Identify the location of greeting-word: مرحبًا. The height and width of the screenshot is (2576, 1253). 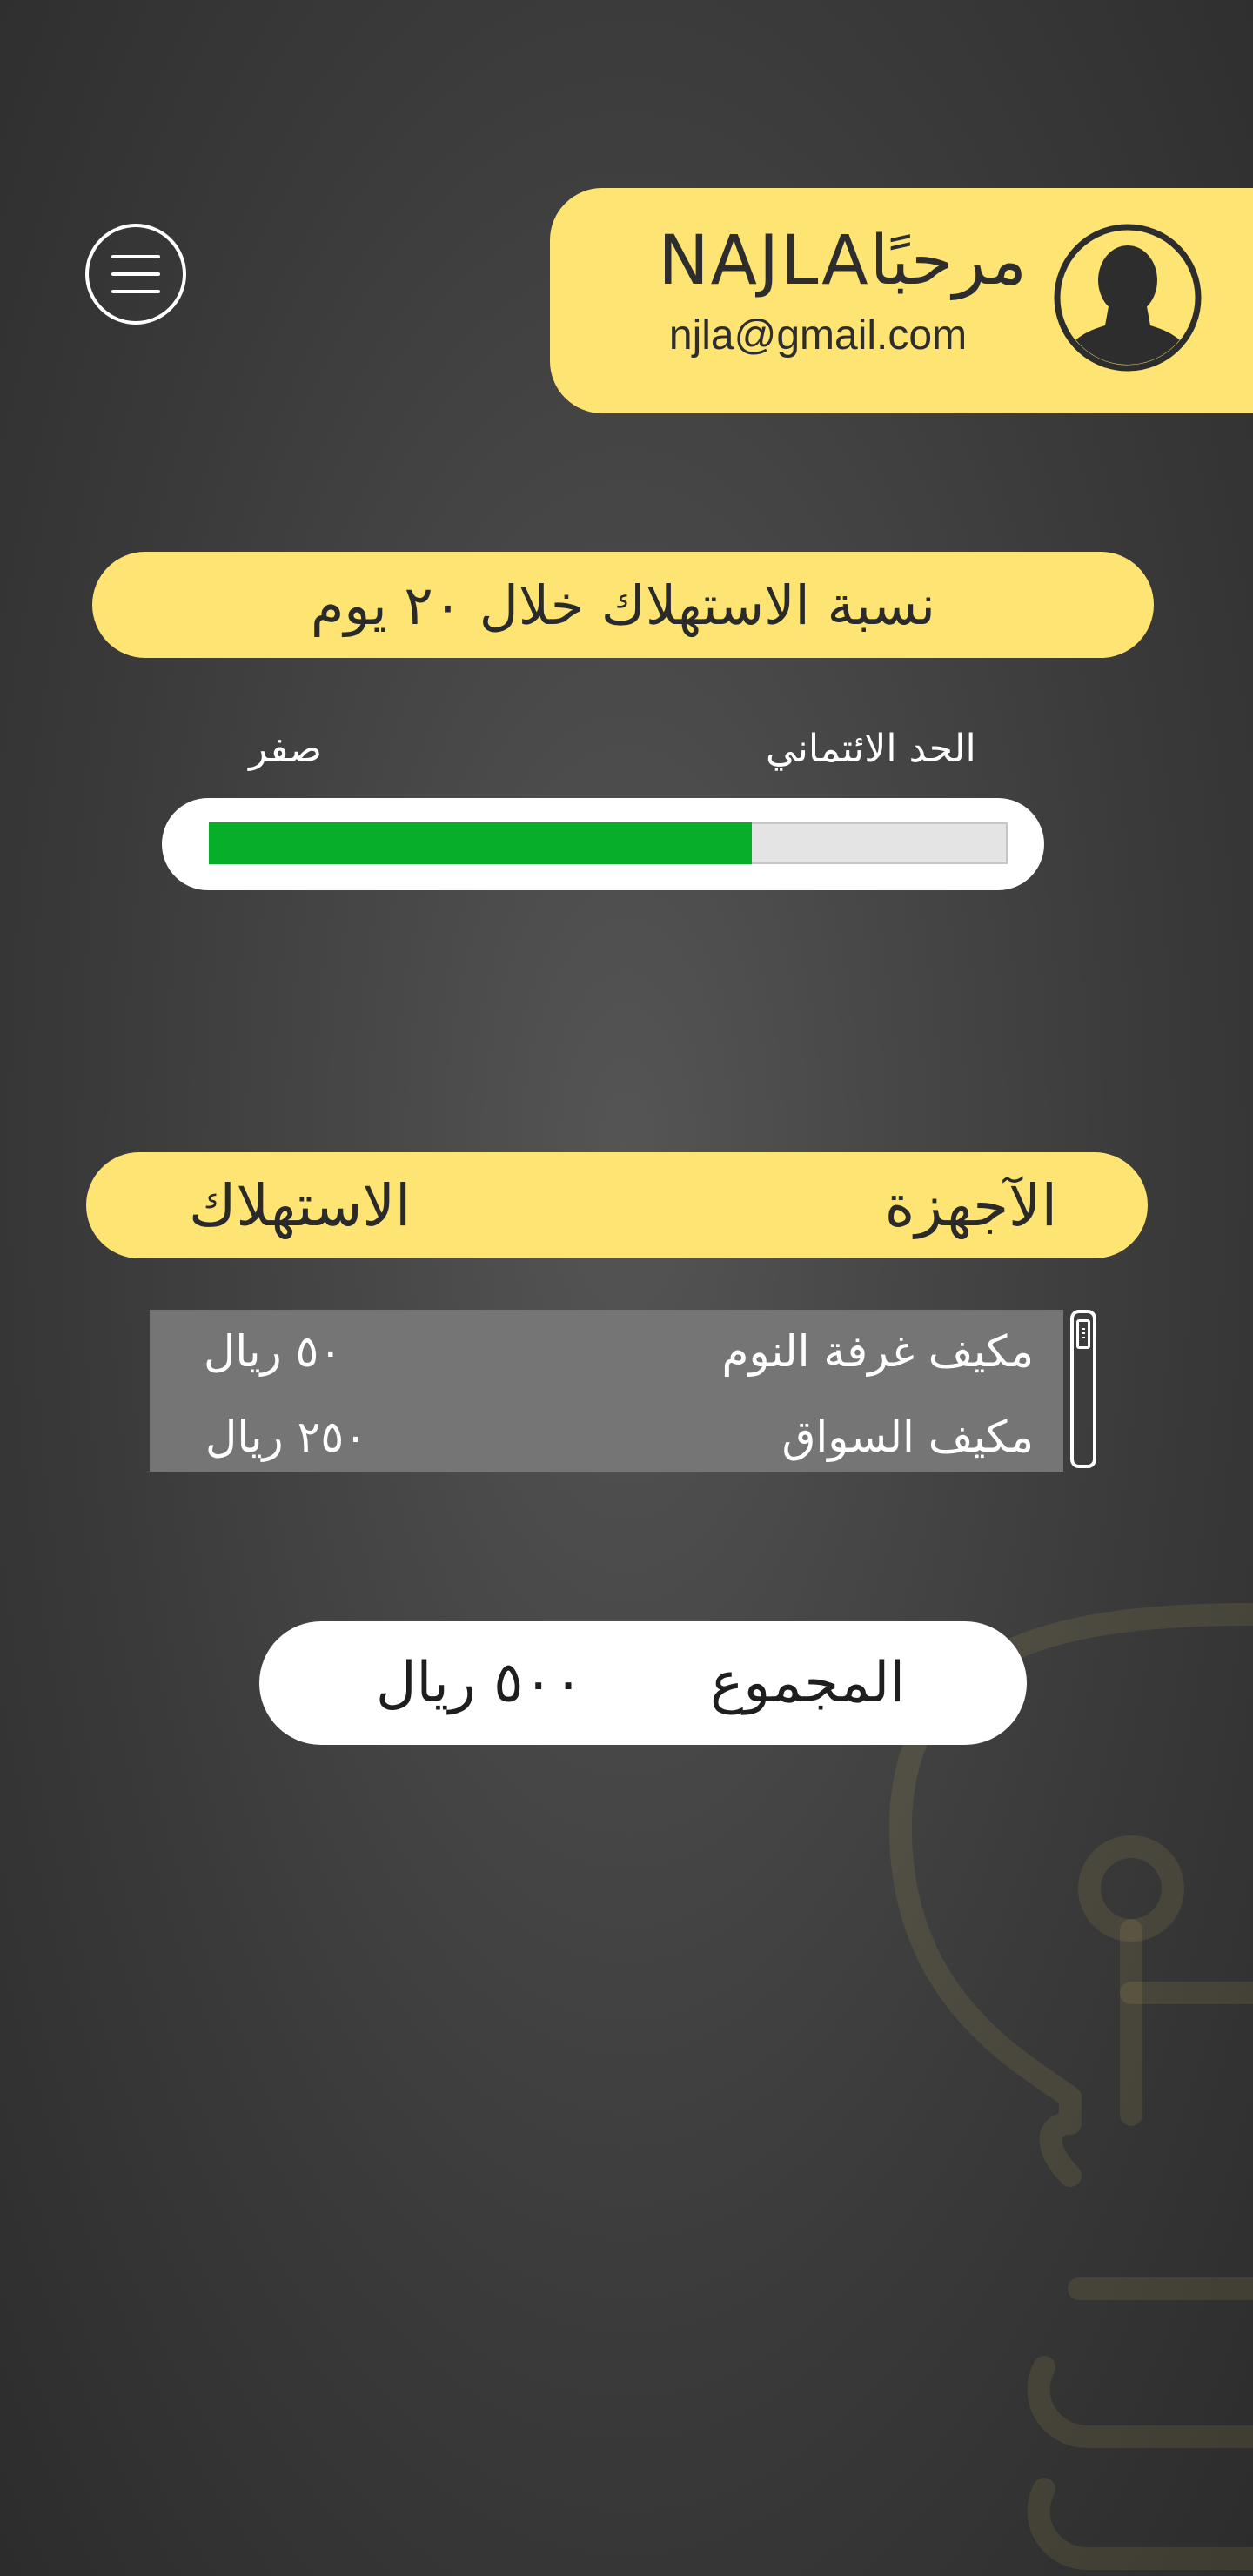
(948, 261).